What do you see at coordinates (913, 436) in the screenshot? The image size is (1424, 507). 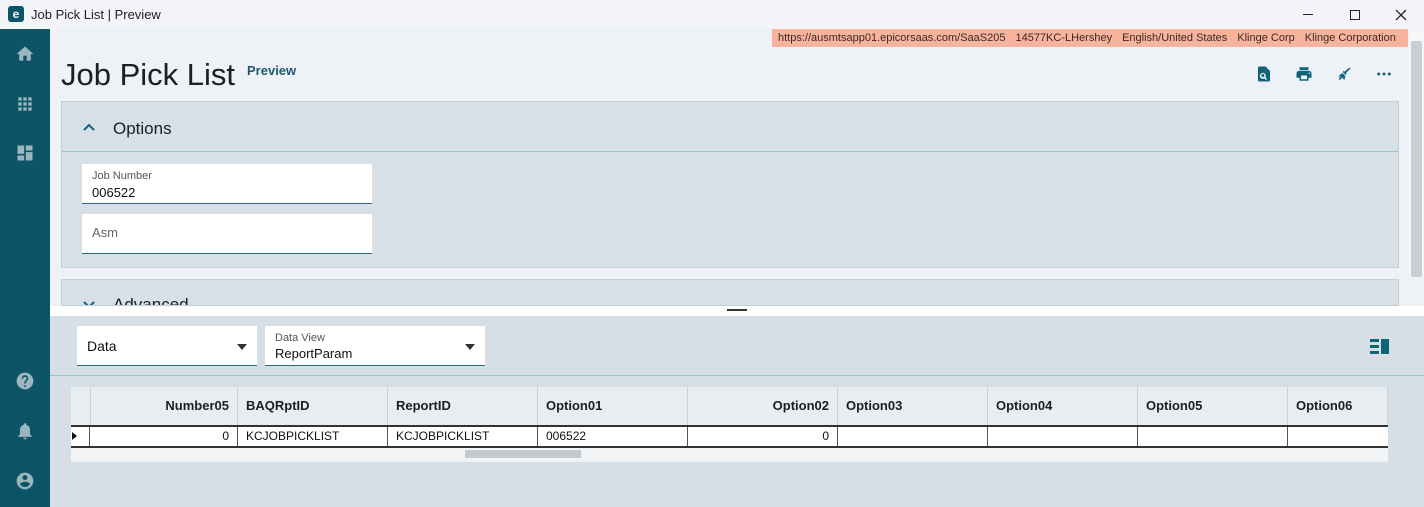 I see `cell-option03` at bounding box center [913, 436].